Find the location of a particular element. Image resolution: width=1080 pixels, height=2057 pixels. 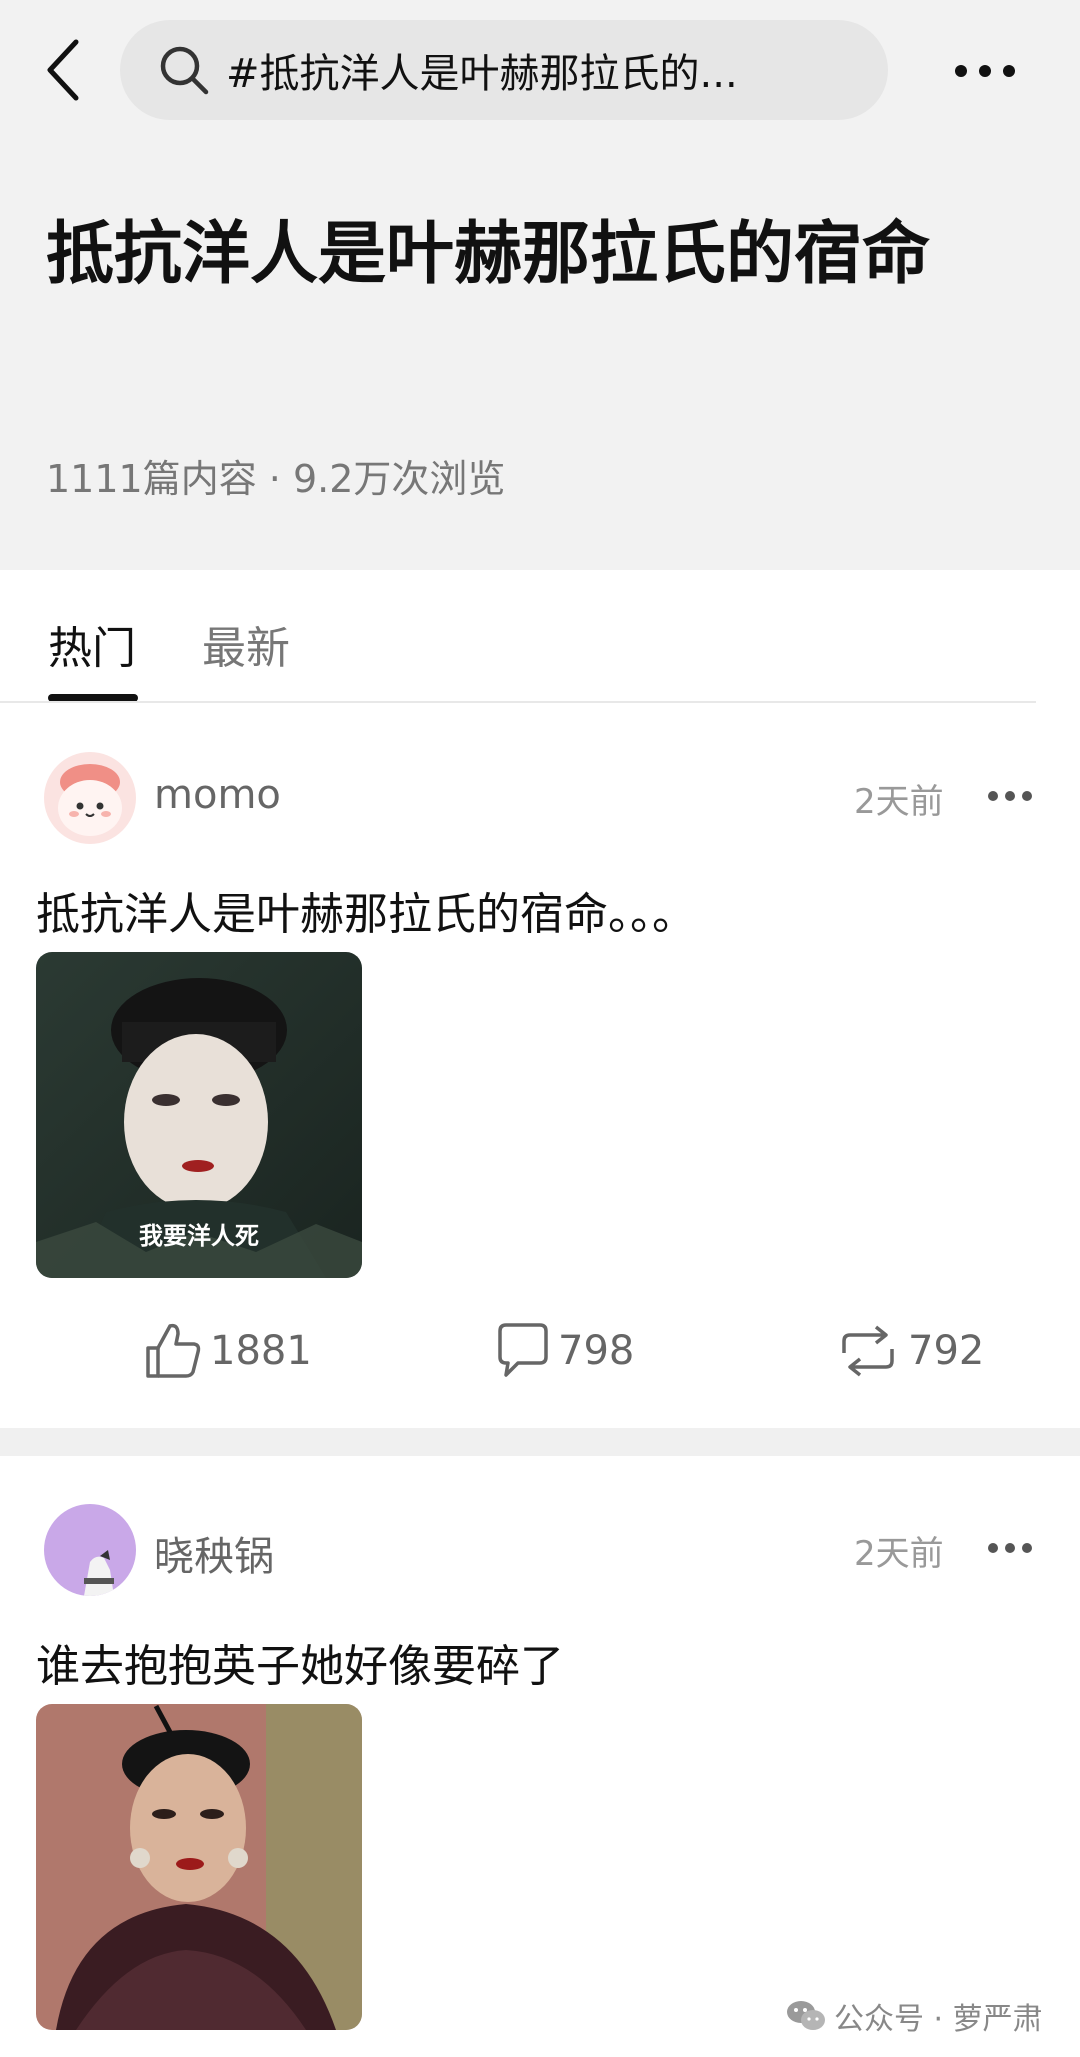

more-options-button is located at coordinates (985, 71).